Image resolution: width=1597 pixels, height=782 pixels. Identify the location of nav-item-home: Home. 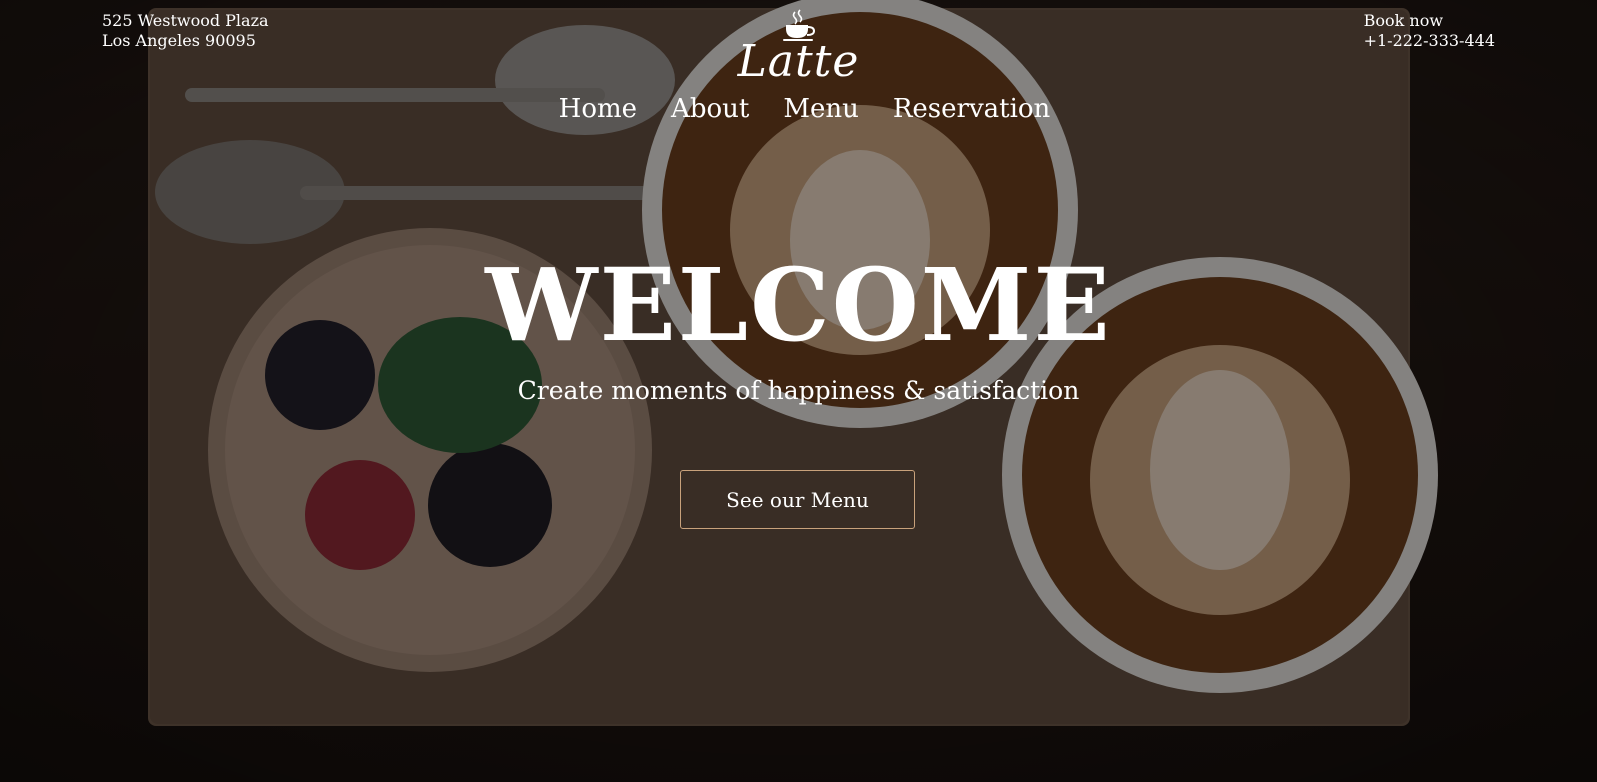
(598, 109).